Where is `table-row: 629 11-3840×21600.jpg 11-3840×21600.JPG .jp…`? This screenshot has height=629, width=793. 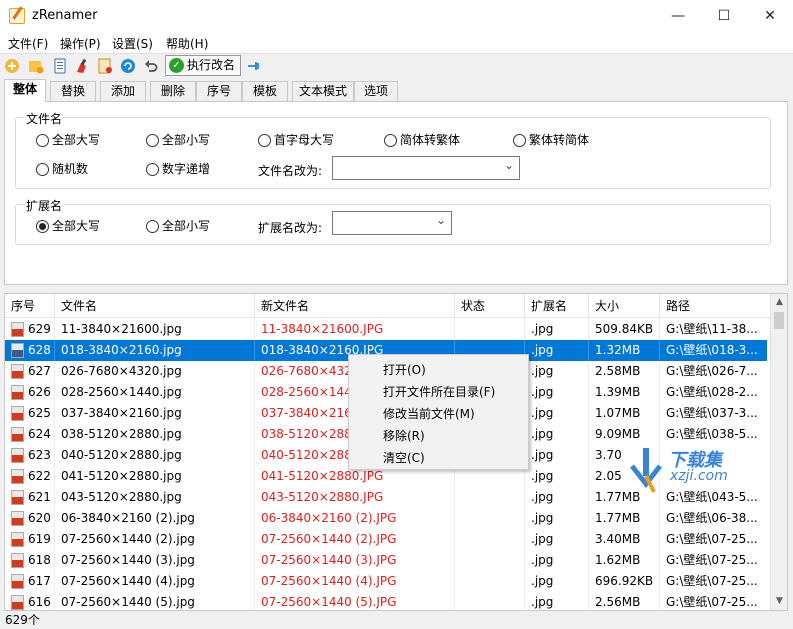
table-row: 629 11-3840×21600.jpg 11-3840×21600.JPG .jp… is located at coordinates (386, 329).